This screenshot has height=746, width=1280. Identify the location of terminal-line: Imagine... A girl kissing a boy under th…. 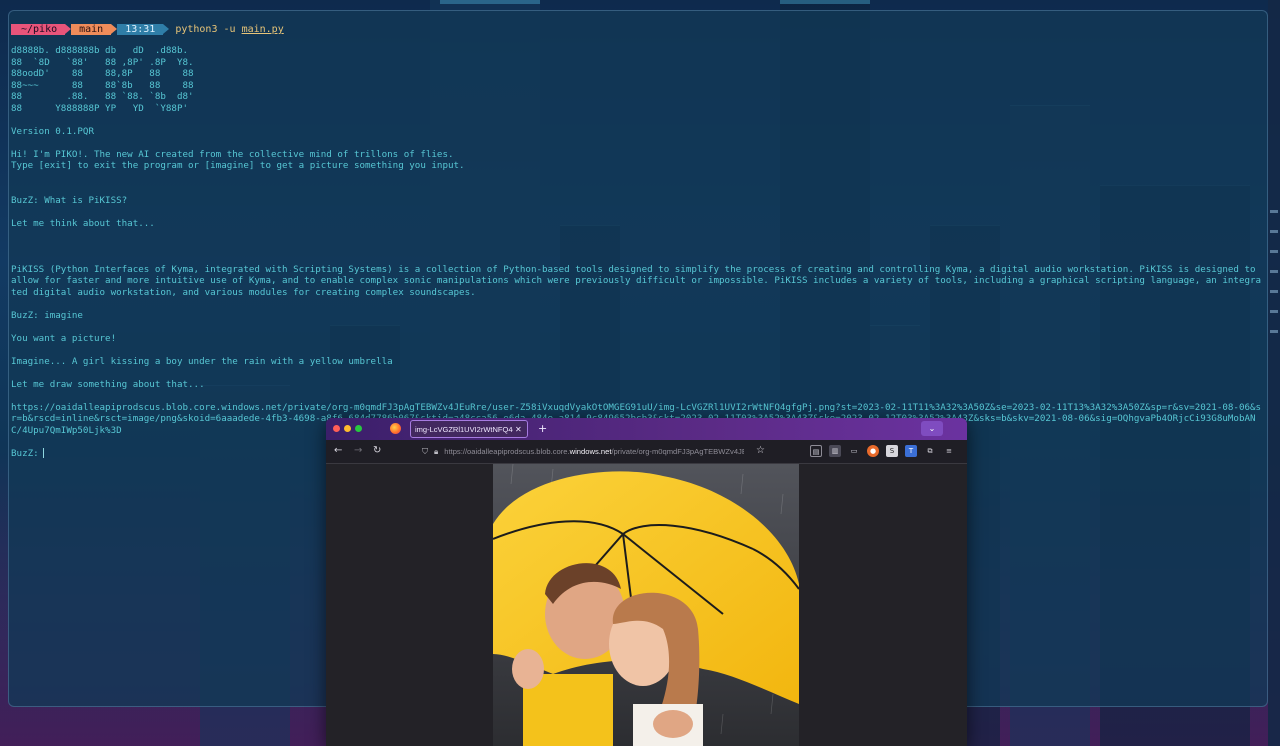
(202, 361).